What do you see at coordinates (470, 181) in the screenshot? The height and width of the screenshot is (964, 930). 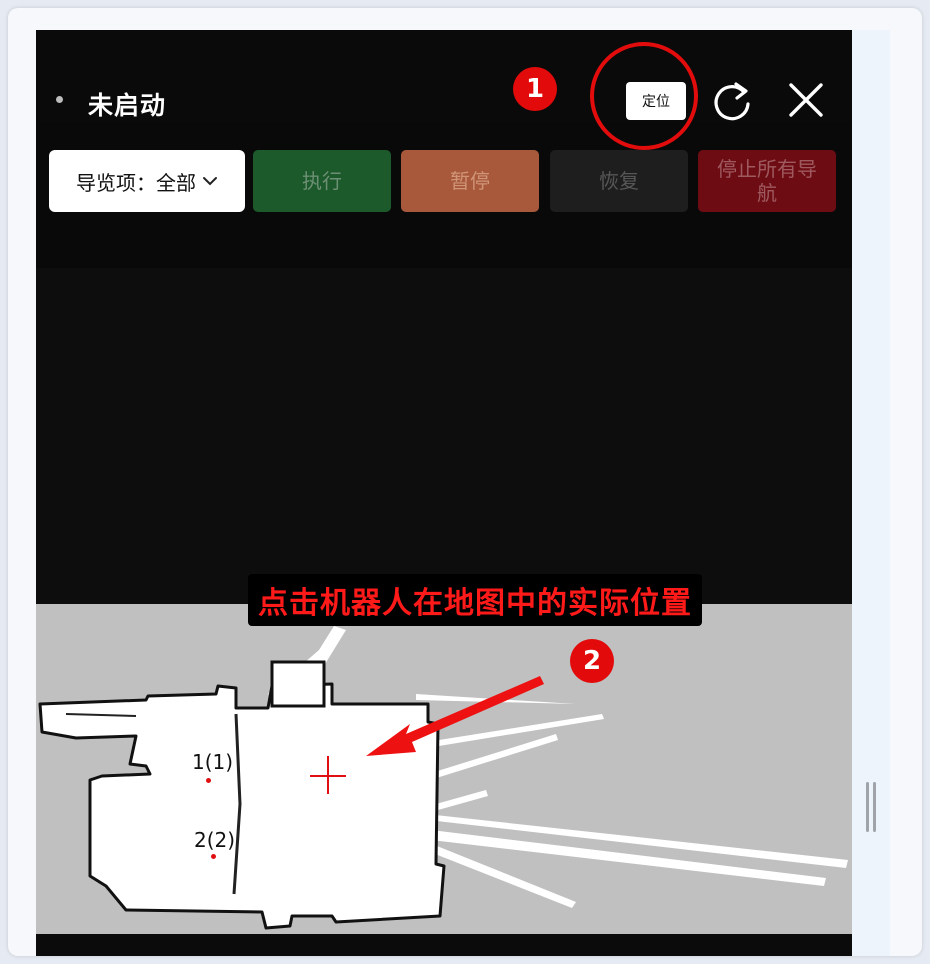 I see `pause-button: 暂停` at bounding box center [470, 181].